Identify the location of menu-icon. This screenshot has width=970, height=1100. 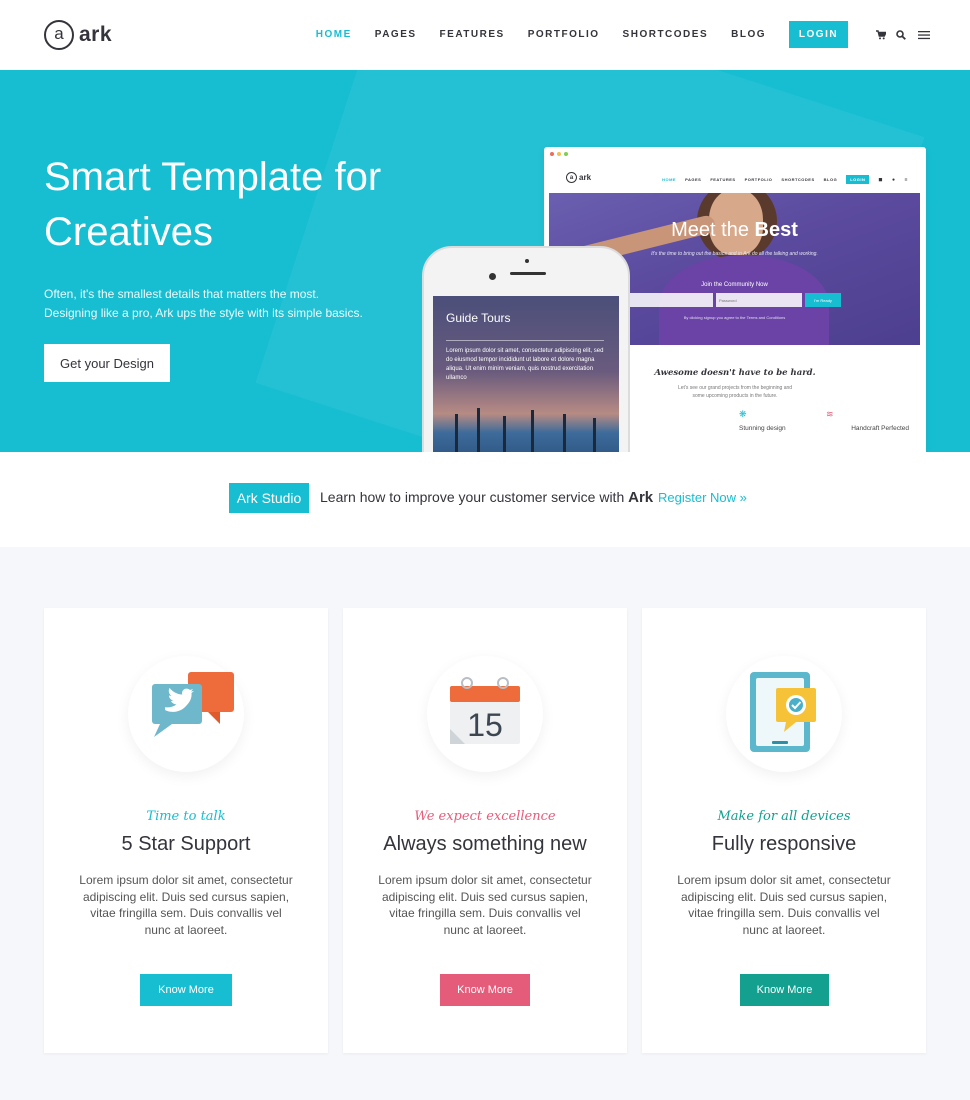
(924, 35).